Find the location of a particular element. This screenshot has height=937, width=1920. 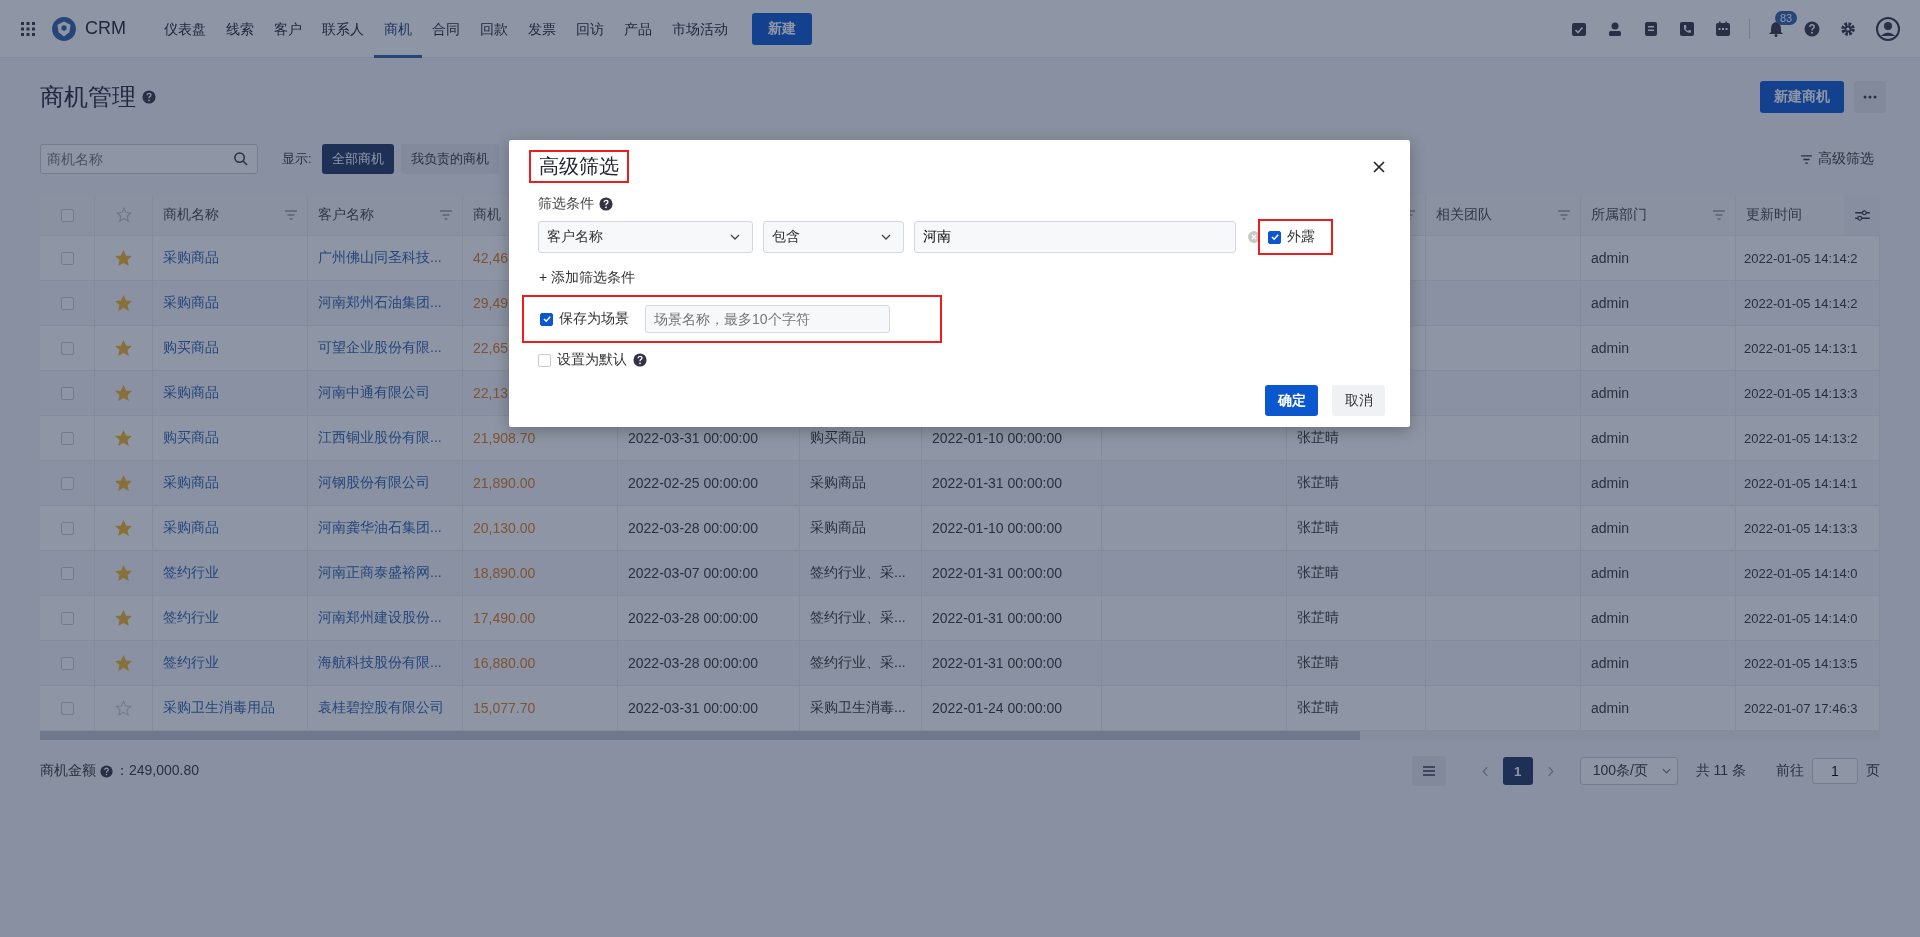

nav-tab: 合同 is located at coordinates (446, 29).